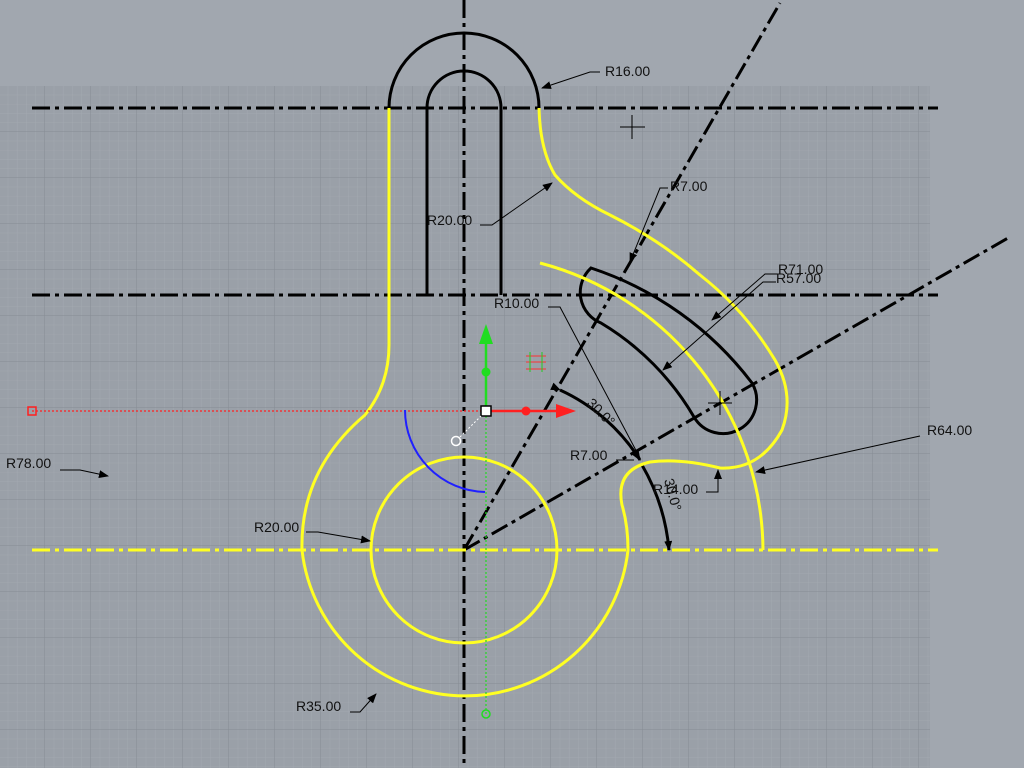 This screenshot has height=768, width=1024. Describe the element at coordinates (627, 71) in the screenshot. I see `dim-r16: R16.00` at that location.